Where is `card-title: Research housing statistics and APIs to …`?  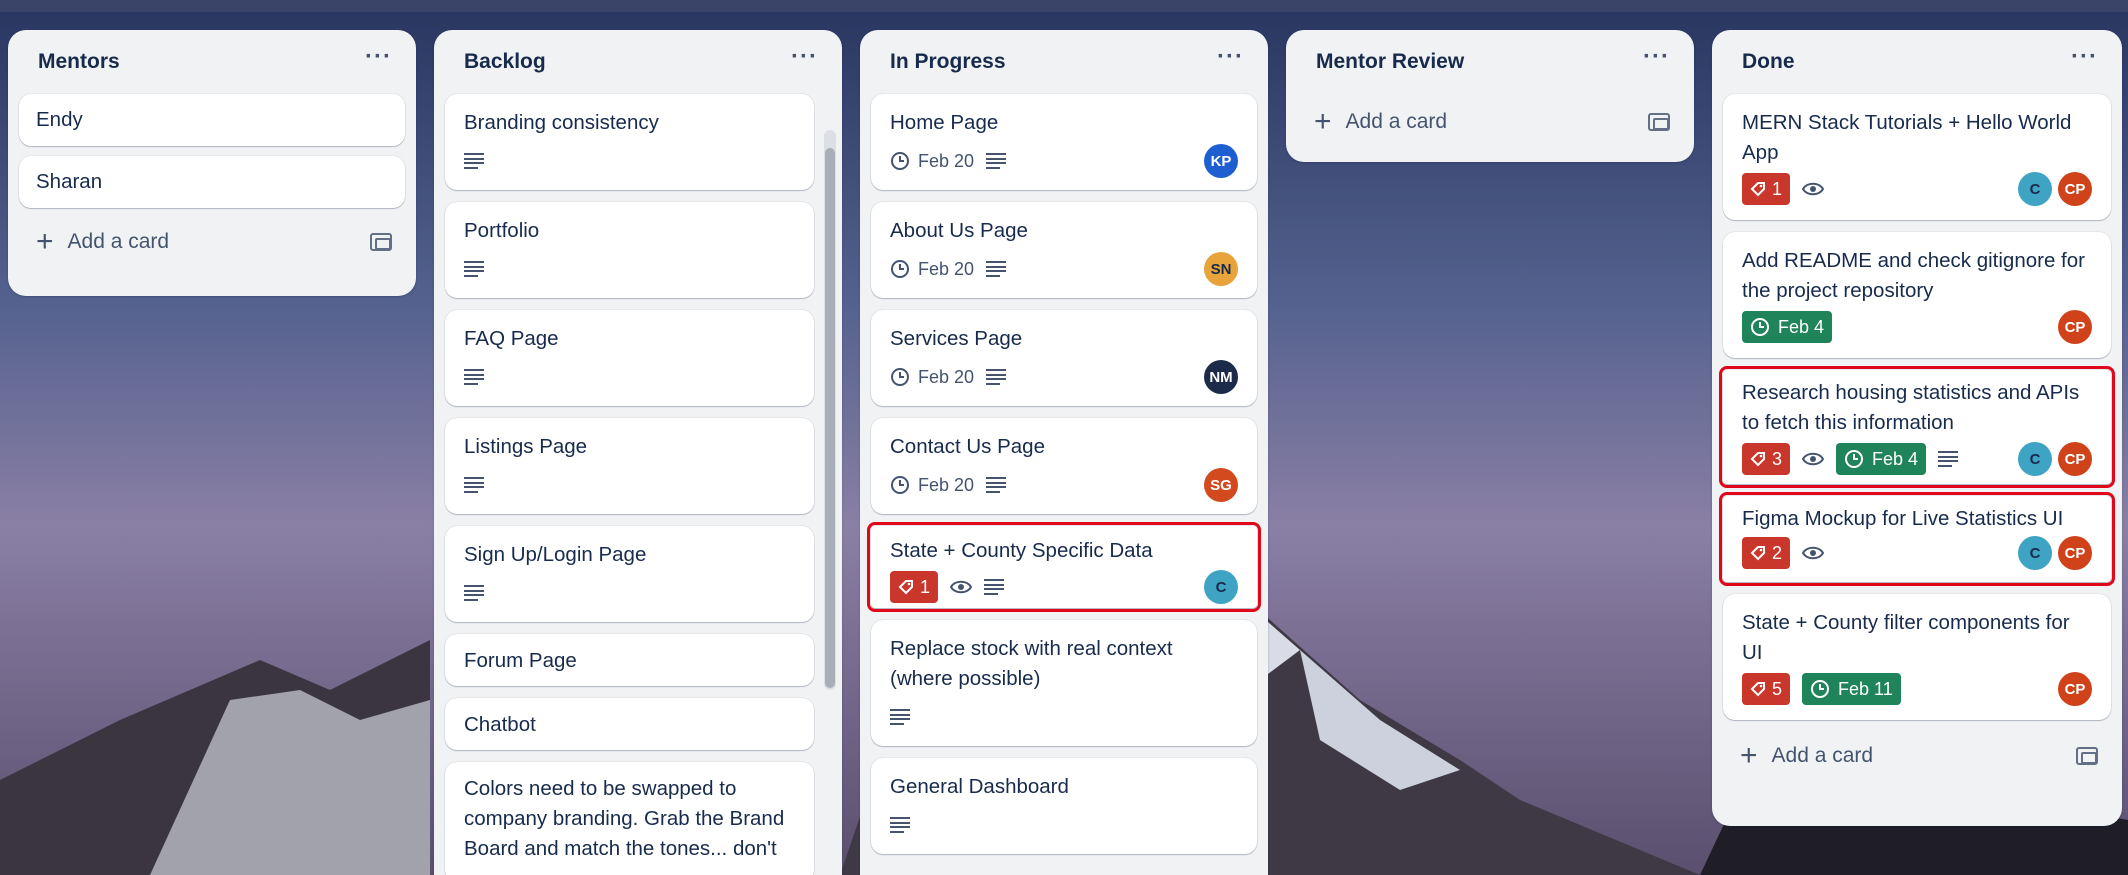
card-title: Research housing statistics and APIs to … is located at coordinates (1911, 407).